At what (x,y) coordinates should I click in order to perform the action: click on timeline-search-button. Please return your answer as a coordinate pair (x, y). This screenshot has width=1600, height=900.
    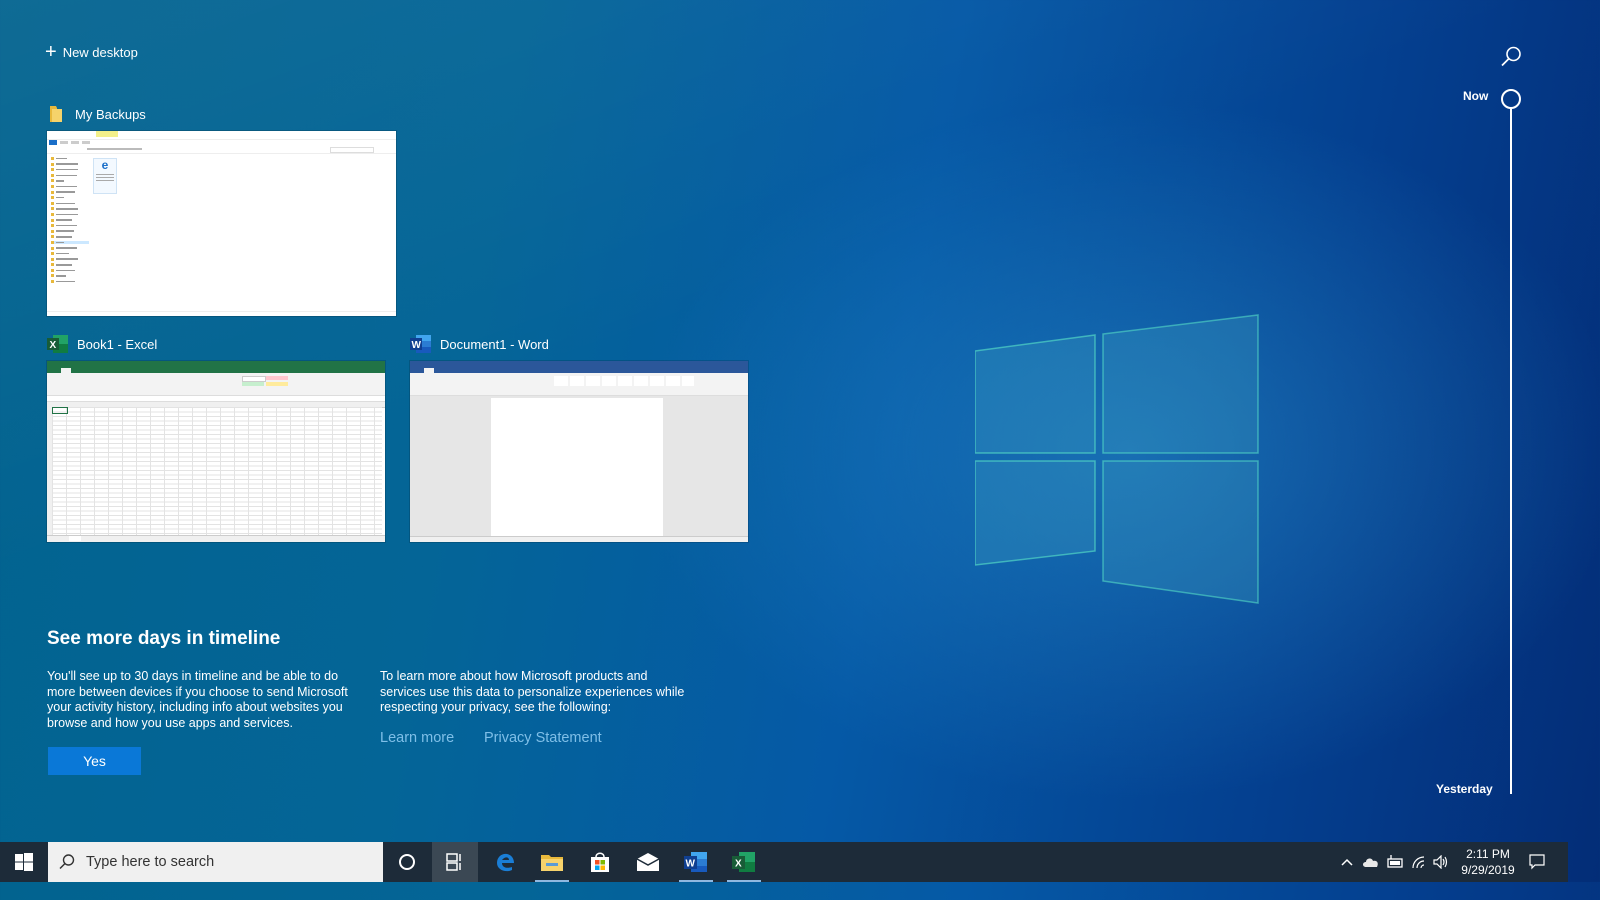
    Looking at the image, I should click on (1511, 57).